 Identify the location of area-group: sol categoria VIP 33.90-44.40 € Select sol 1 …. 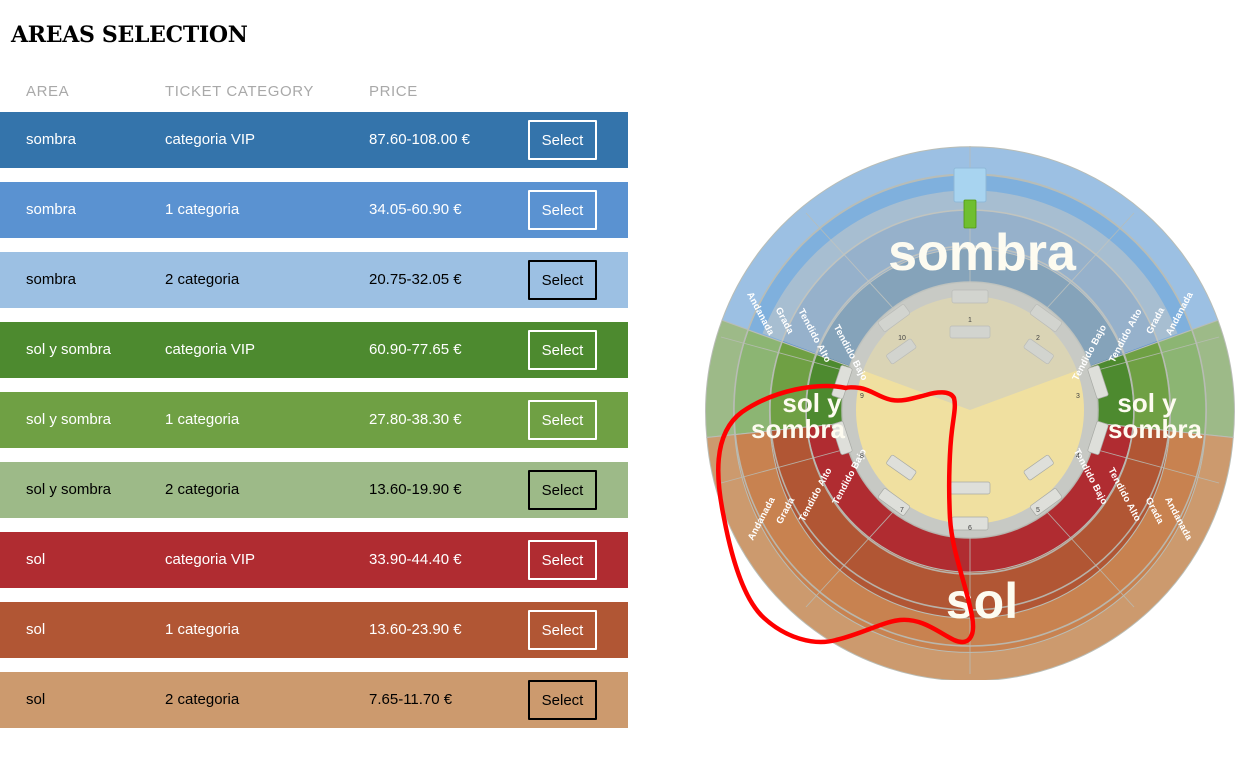
(314, 630).